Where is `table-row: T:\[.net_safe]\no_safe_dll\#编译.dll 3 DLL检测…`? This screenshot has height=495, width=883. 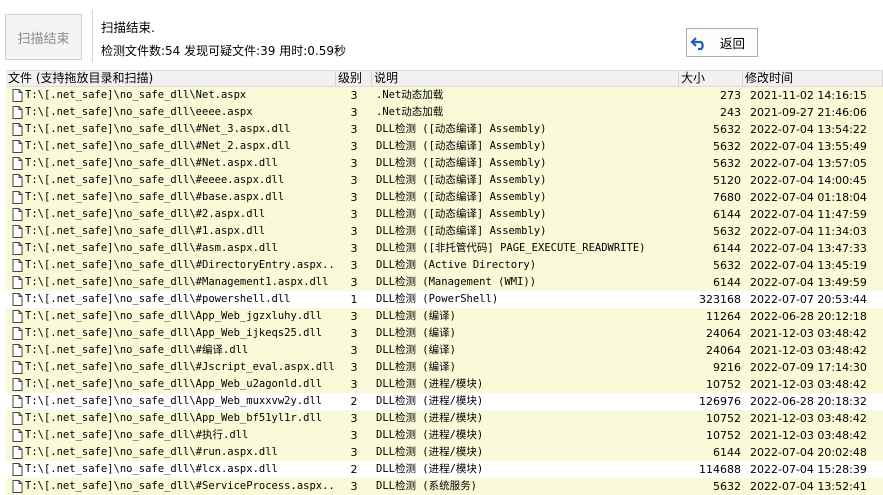 table-row: T:\[.net_safe]\no_safe_dll\#编译.dll 3 DLL检测… is located at coordinates (444, 350).